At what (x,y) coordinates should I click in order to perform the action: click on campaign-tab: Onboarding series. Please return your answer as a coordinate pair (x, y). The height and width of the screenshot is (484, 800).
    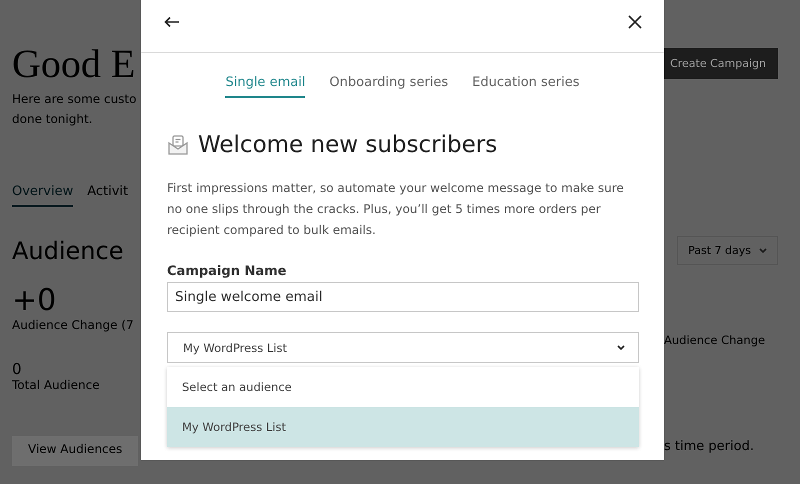
    Looking at the image, I should click on (388, 86).